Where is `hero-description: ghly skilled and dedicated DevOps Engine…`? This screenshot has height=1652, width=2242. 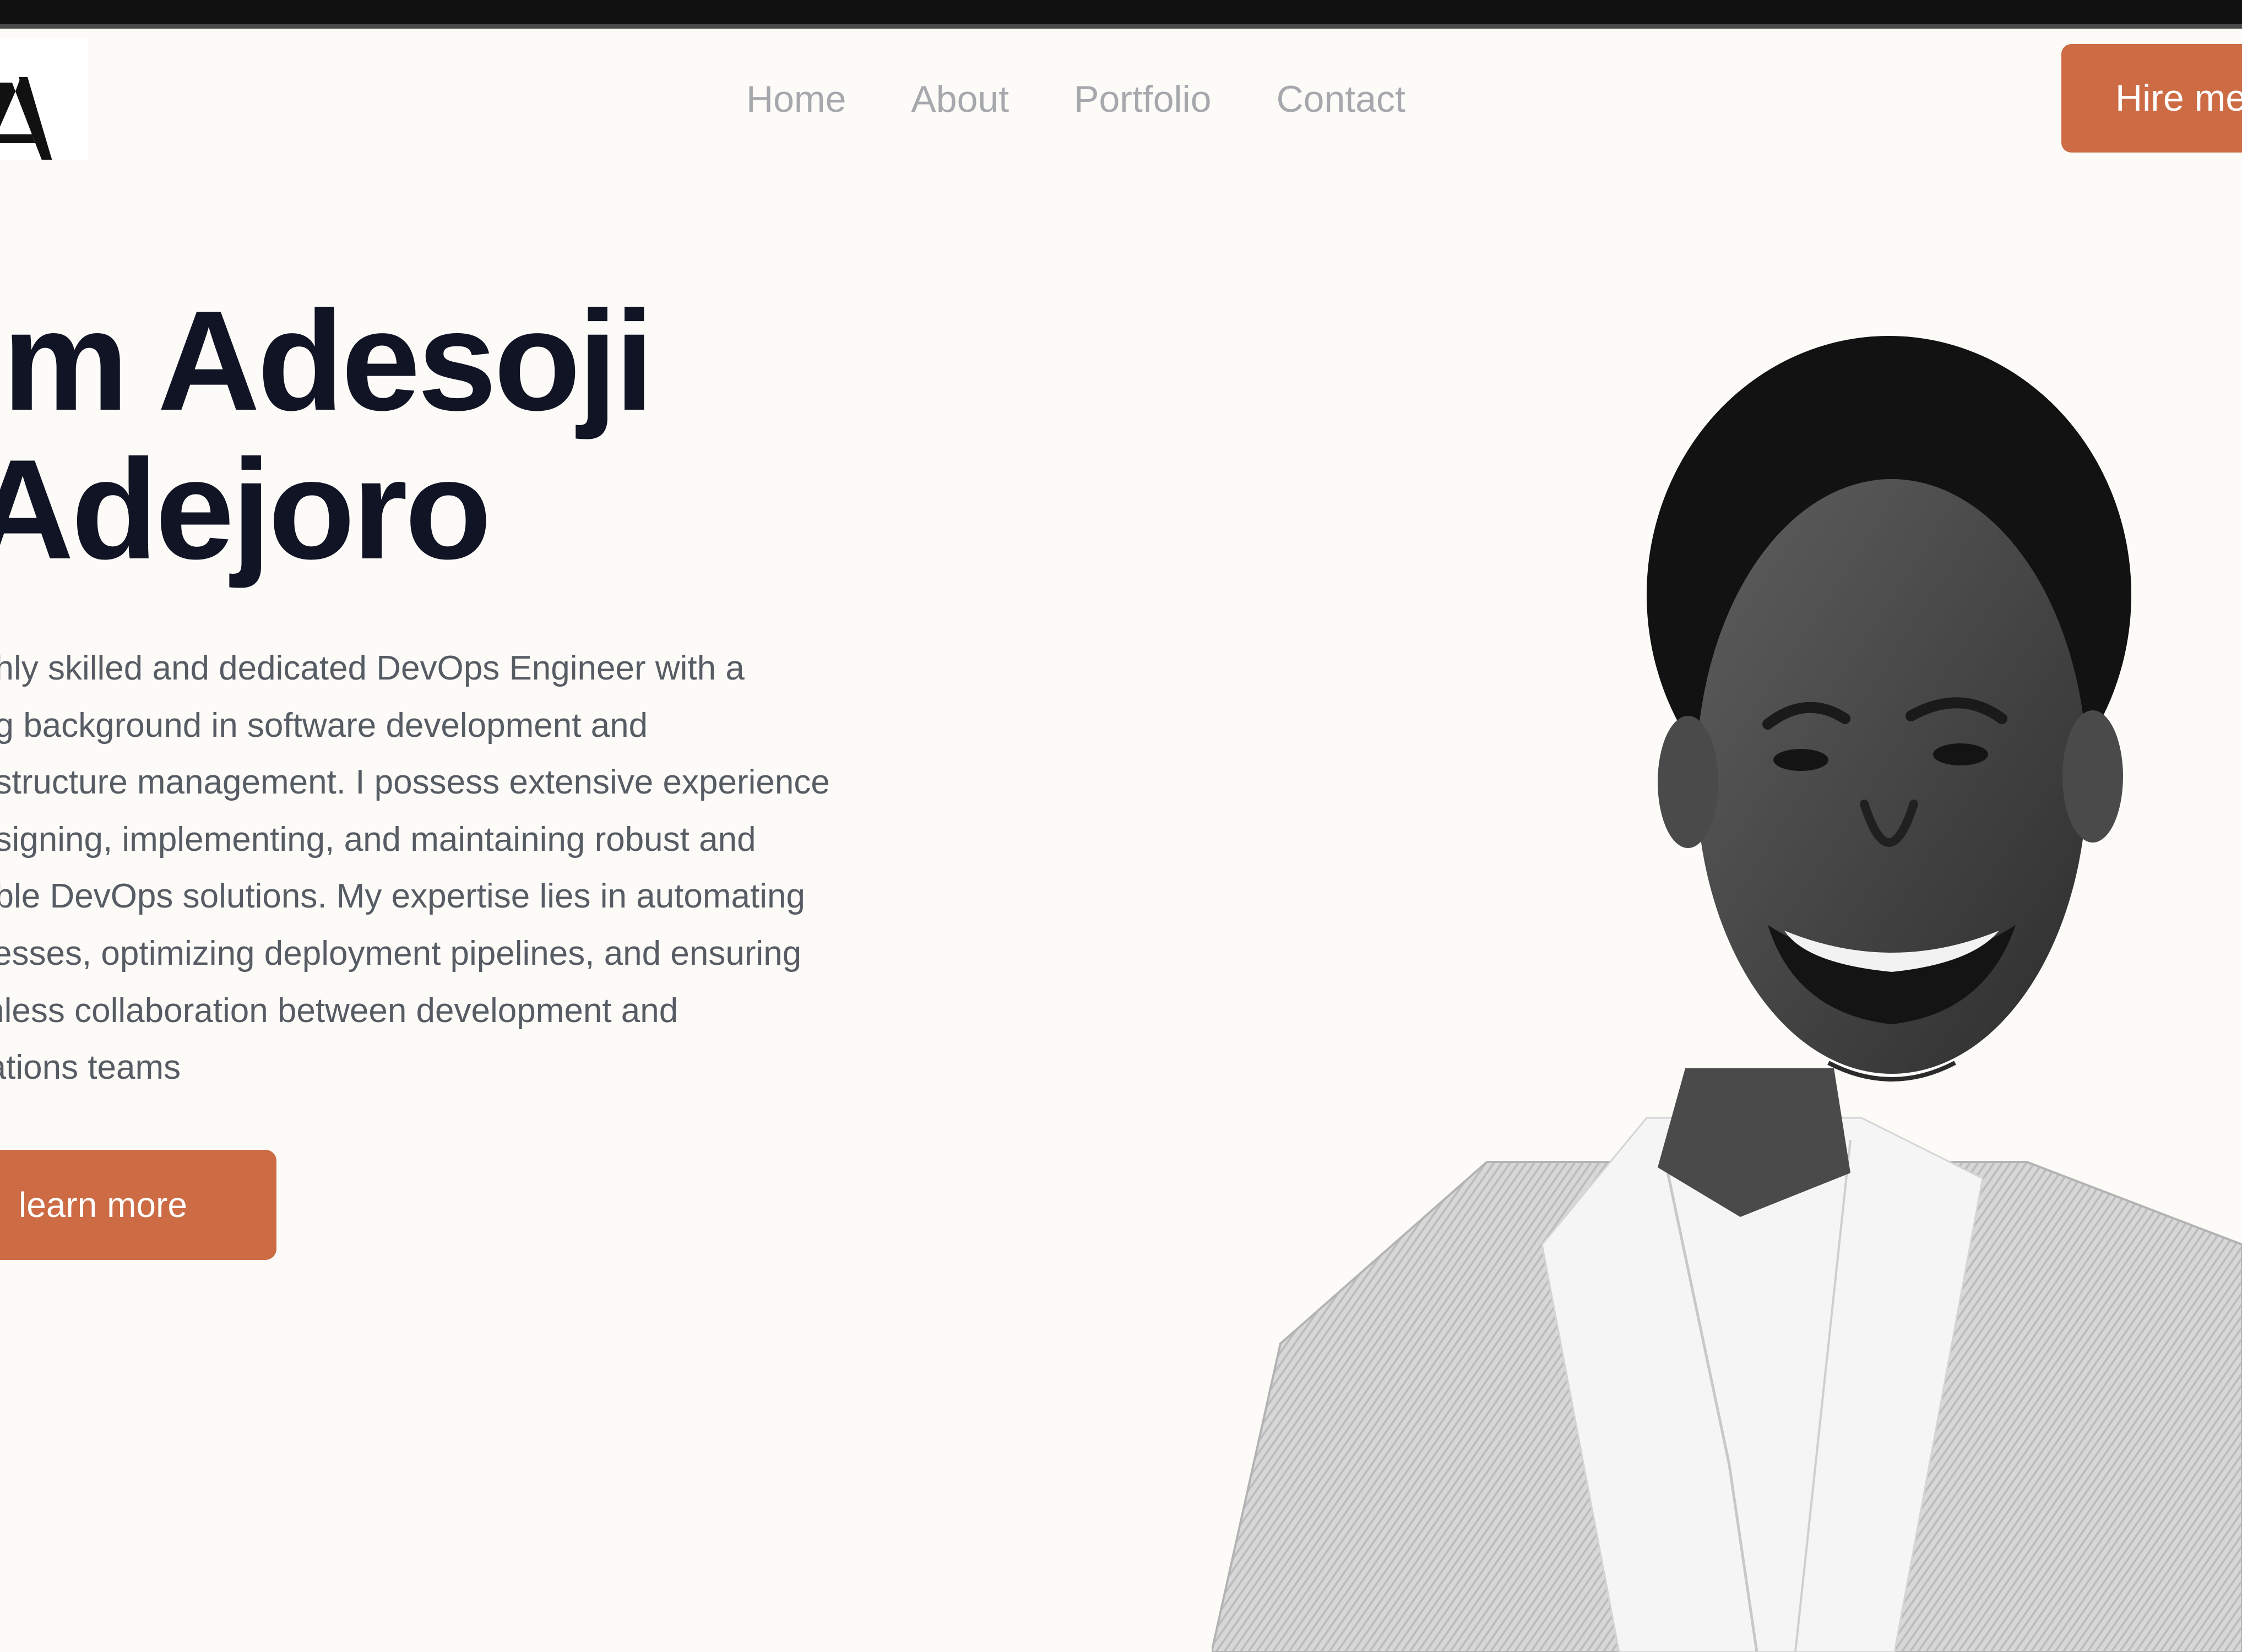 hero-description: ghly skilled and dedicated DevOps Engine… is located at coordinates (472, 868).